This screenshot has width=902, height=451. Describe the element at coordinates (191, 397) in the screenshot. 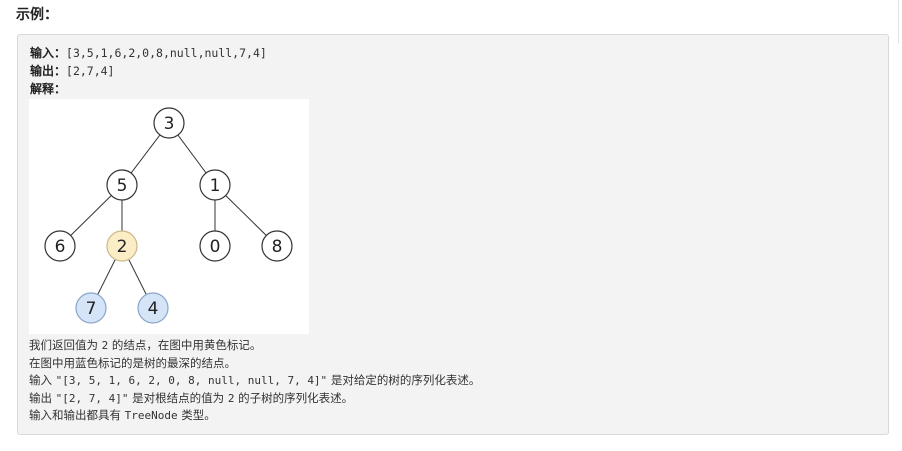

I see `explanation-line-4: 输出 "[2, 7, 4]" 是对根结点的值为 2 的子树的序列化表述。` at that location.